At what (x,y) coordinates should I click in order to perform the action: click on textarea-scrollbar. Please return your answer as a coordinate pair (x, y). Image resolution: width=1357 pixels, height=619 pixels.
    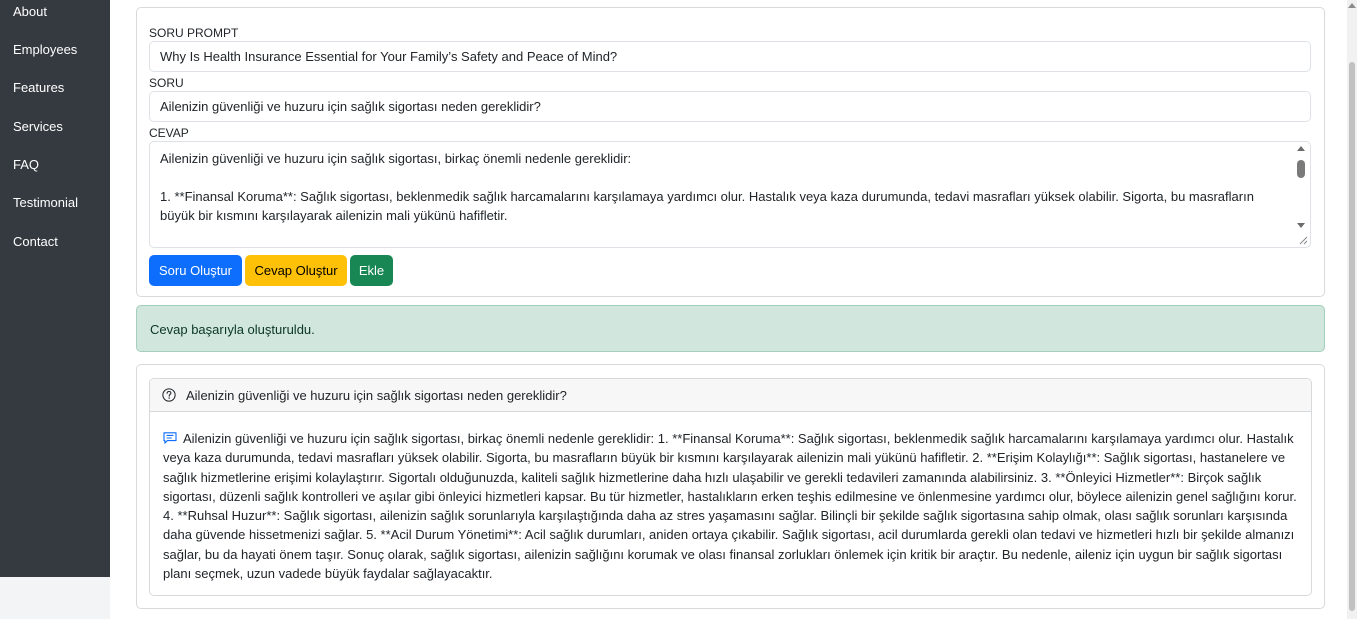
    Looking at the image, I should click on (1301, 187).